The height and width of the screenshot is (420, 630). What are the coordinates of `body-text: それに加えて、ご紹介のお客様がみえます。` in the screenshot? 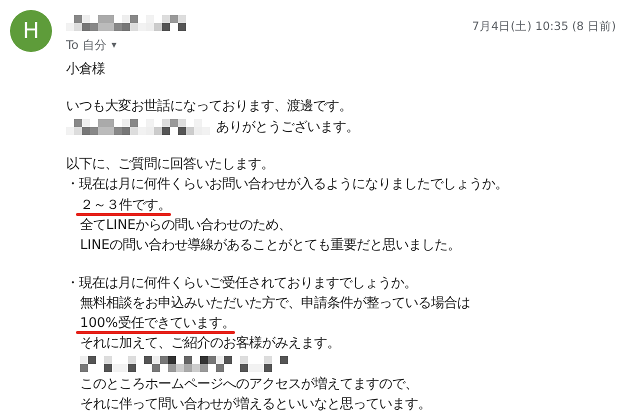 It's located at (210, 343).